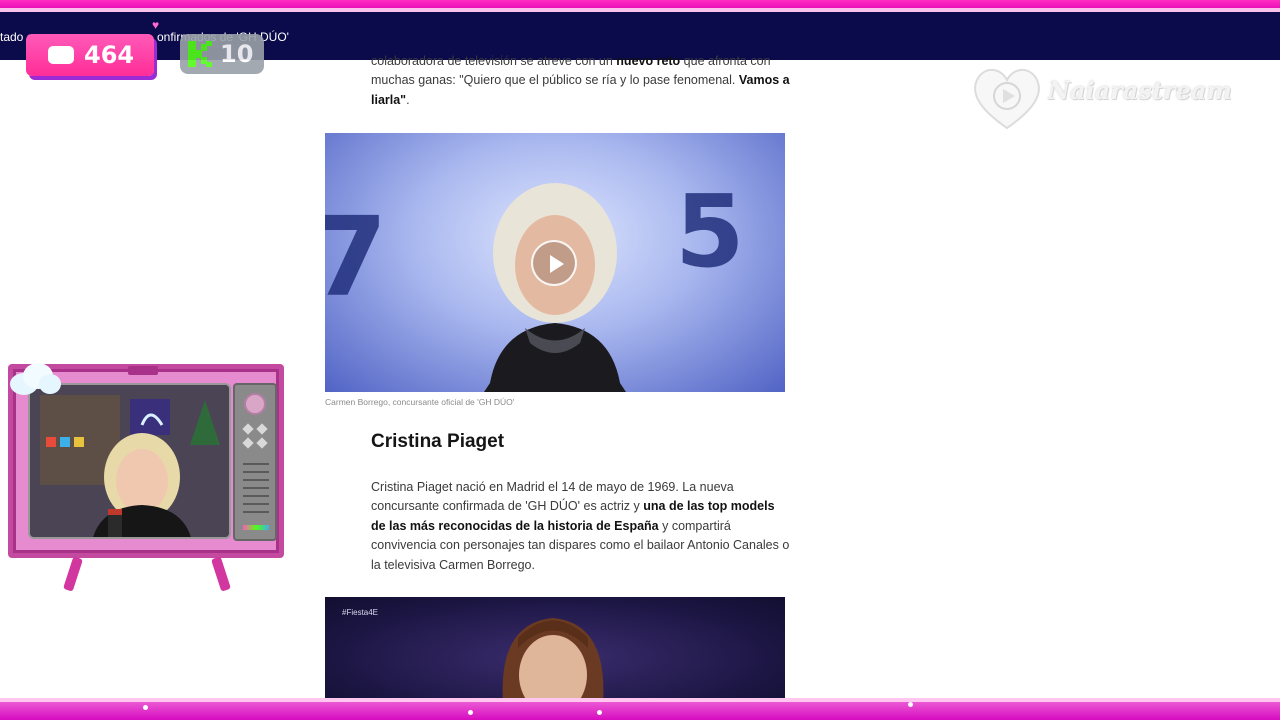 Image resolution: width=1280 pixels, height=720 pixels. Describe the element at coordinates (360, 612) in the screenshot. I see `video-hashtag: #Fiesta4E` at that location.